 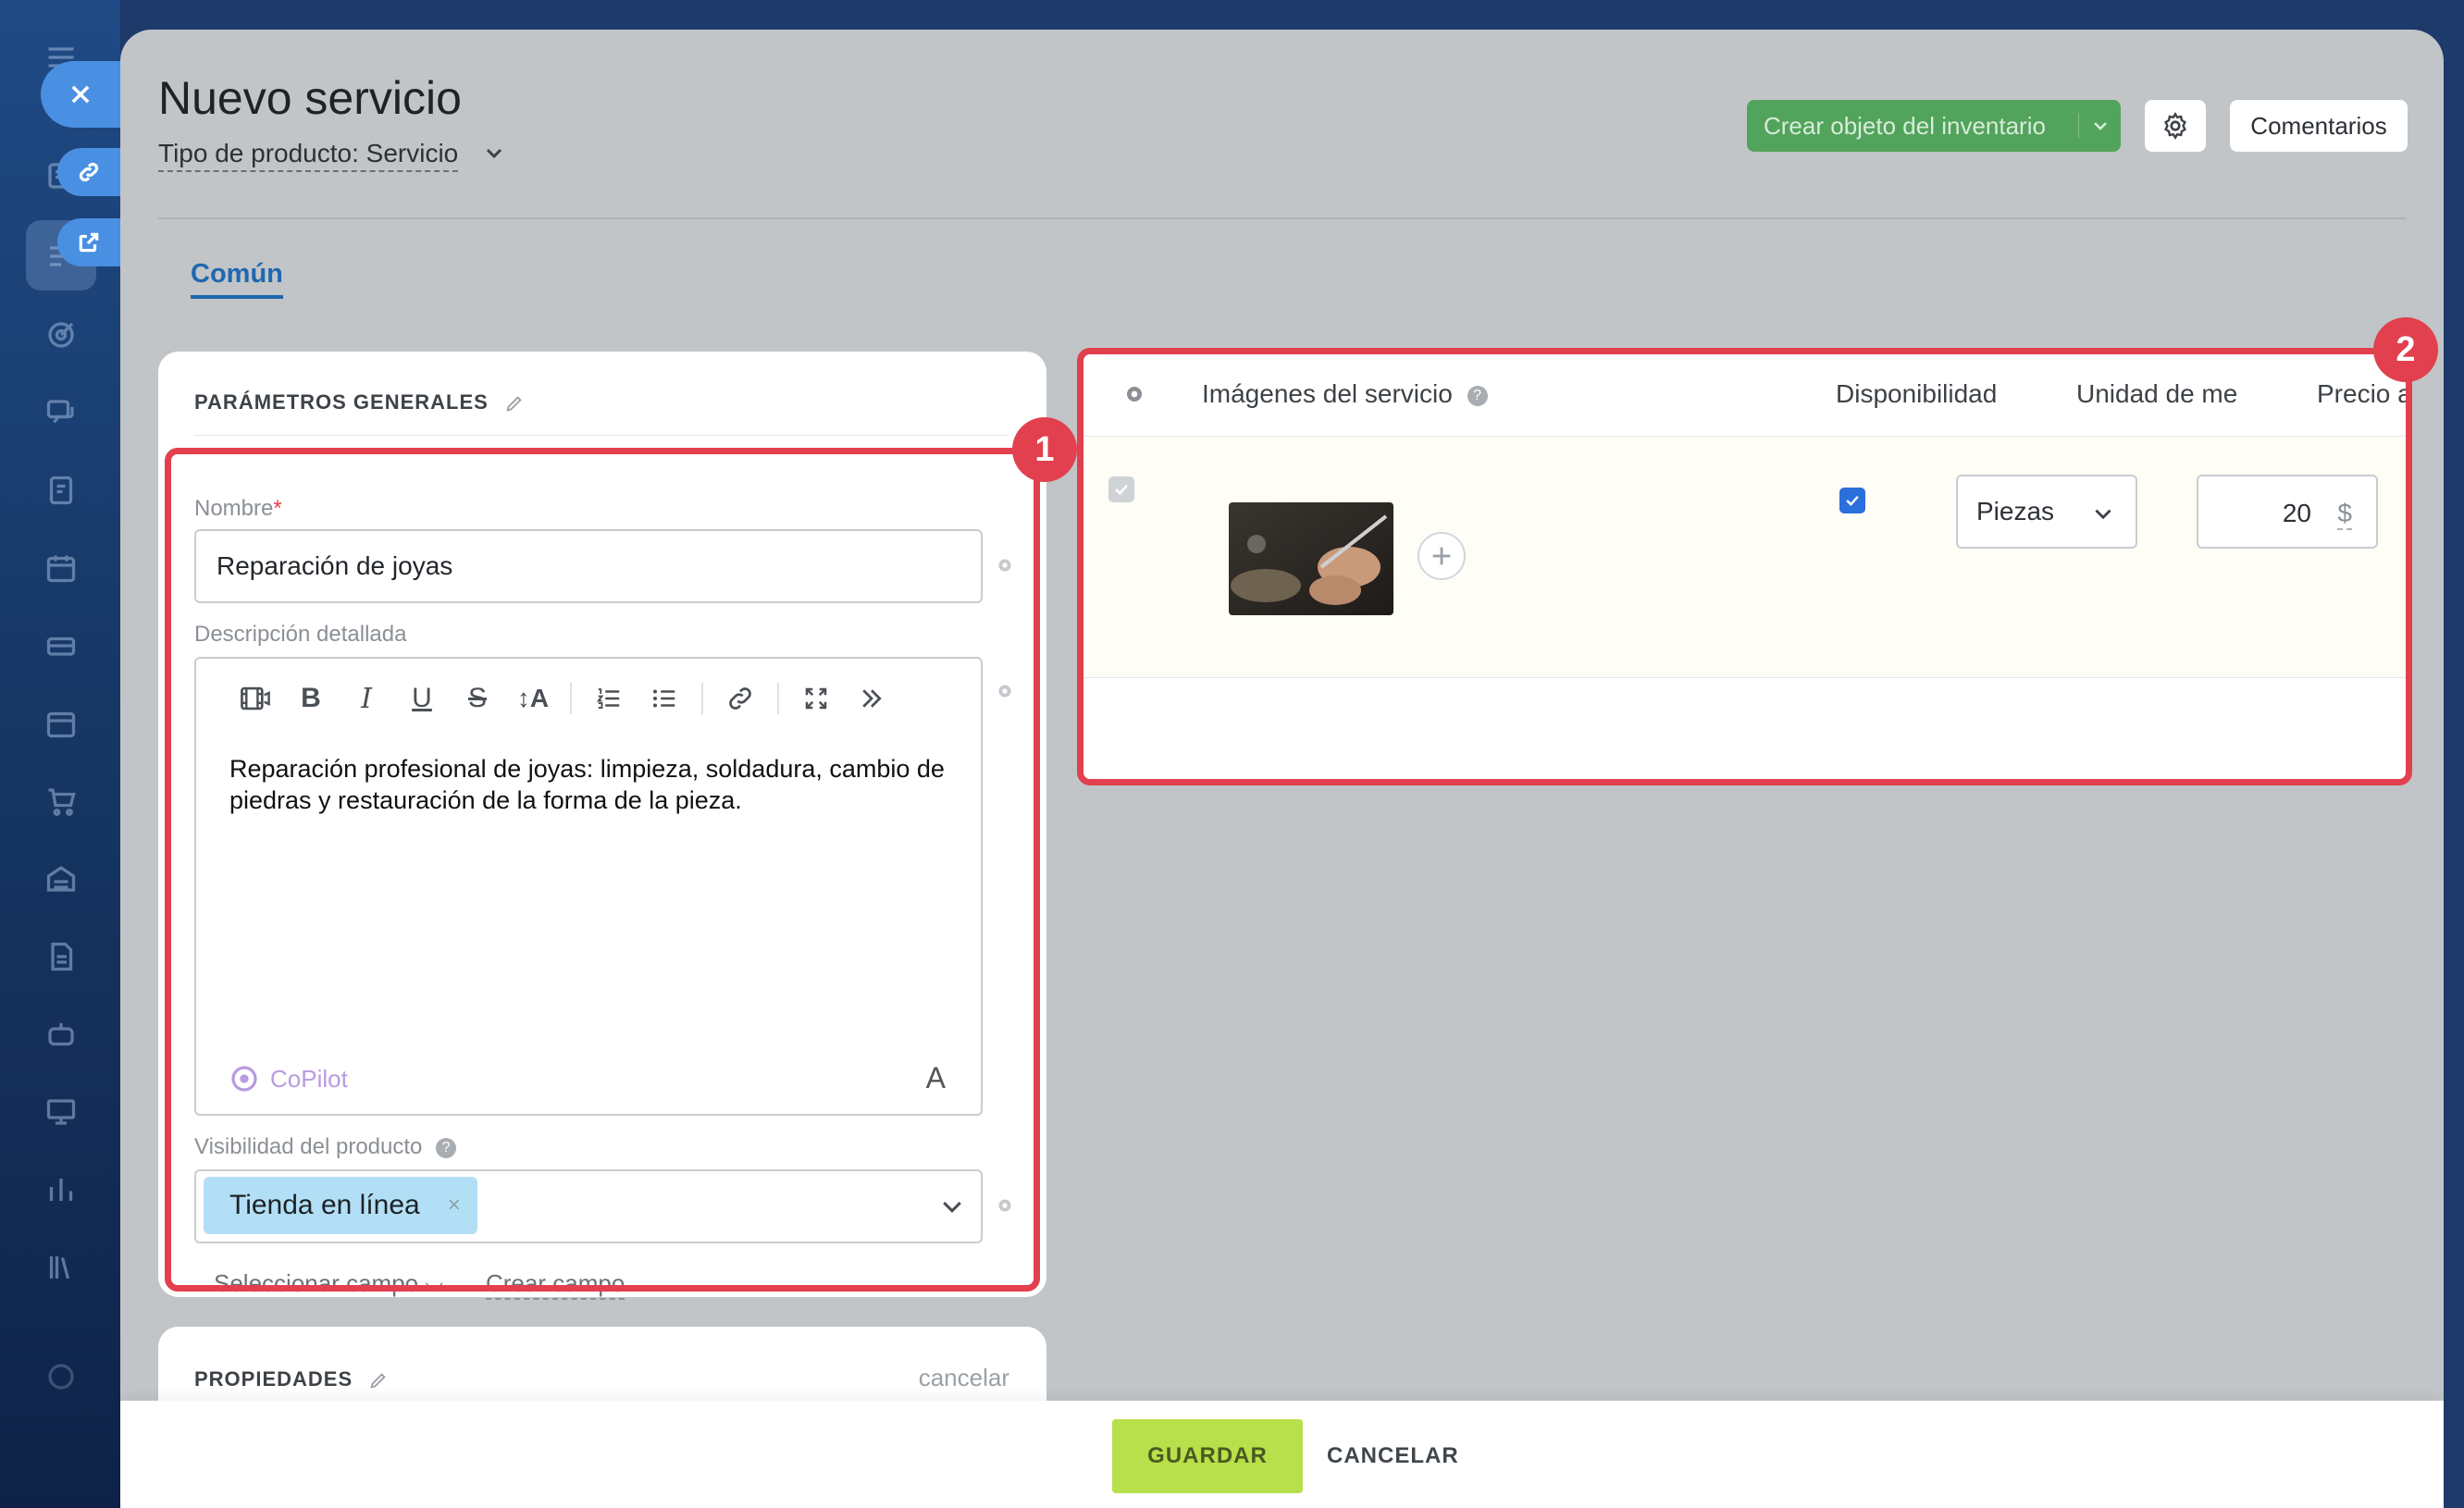 What do you see at coordinates (61, 723) in the screenshot?
I see `calendar-icon` at bounding box center [61, 723].